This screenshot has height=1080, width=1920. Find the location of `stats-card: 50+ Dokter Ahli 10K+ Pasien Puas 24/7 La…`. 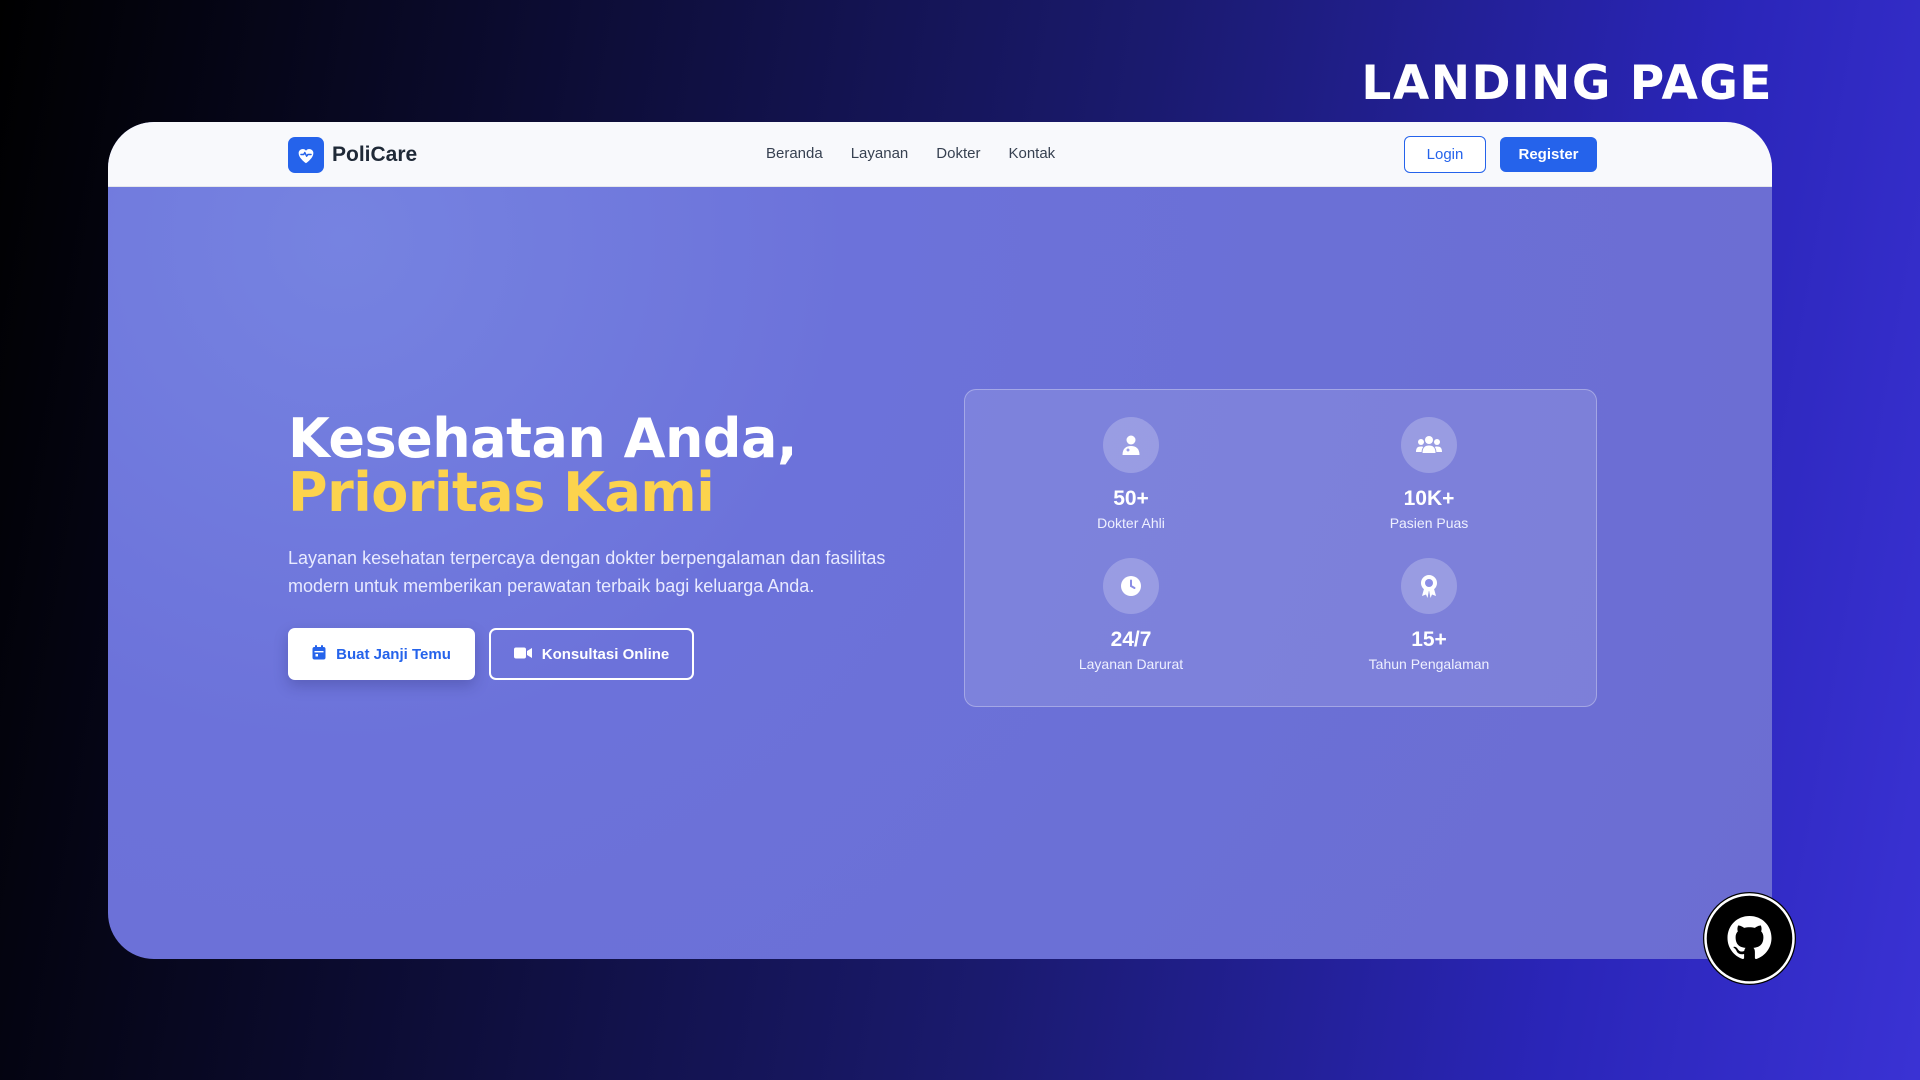

stats-card: 50+ Dokter Ahli 10K+ Pasien Puas 24/7 La… is located at coordinates (1280, 548).